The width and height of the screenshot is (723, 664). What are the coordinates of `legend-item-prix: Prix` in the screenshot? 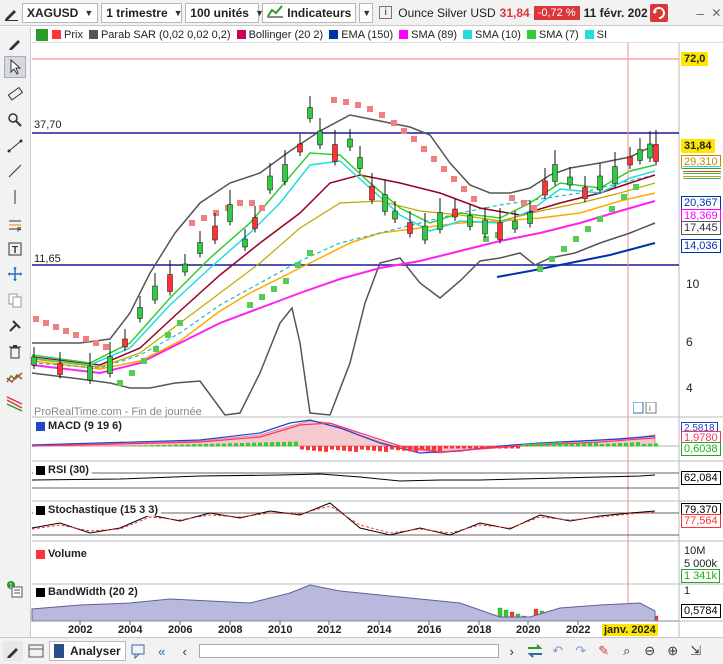 It's located at (67, 35).